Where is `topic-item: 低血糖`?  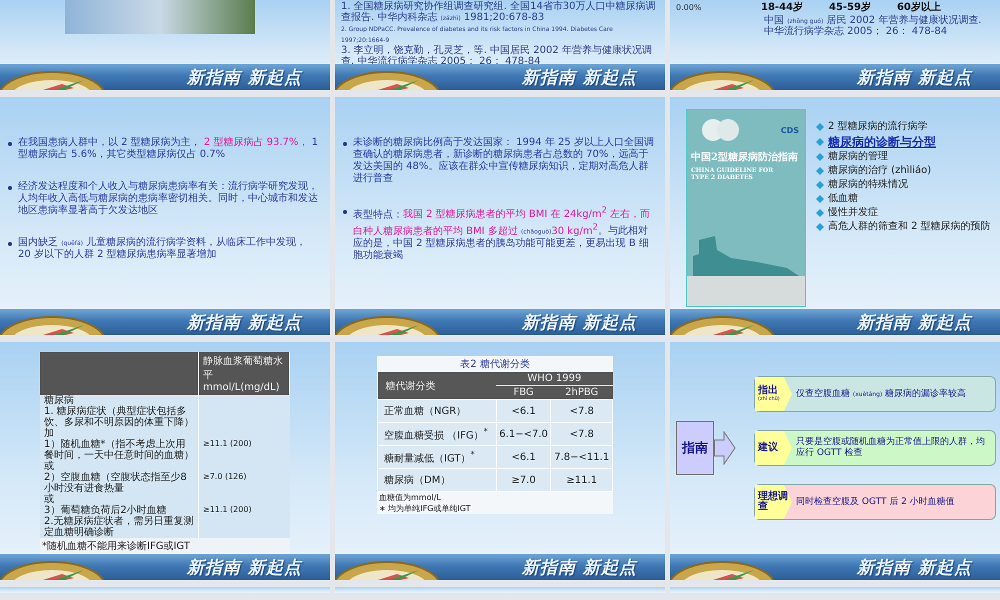 topic-item: 低血糖 is located at coordinates (905, 199).